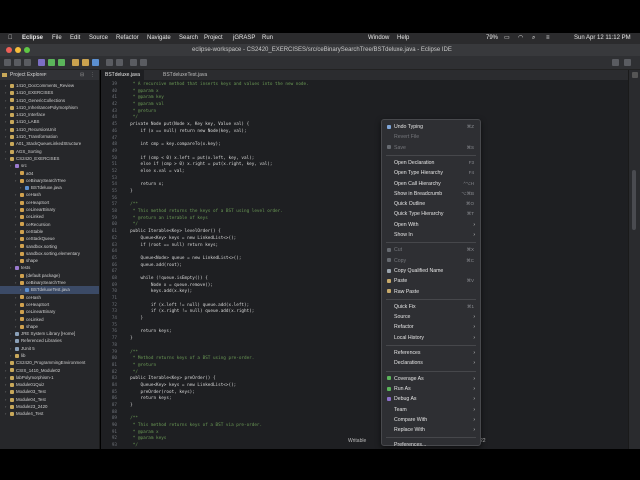  Describe the element at coordinates (27, 62) in the screenshot. I see `save-all-icon` at that location.